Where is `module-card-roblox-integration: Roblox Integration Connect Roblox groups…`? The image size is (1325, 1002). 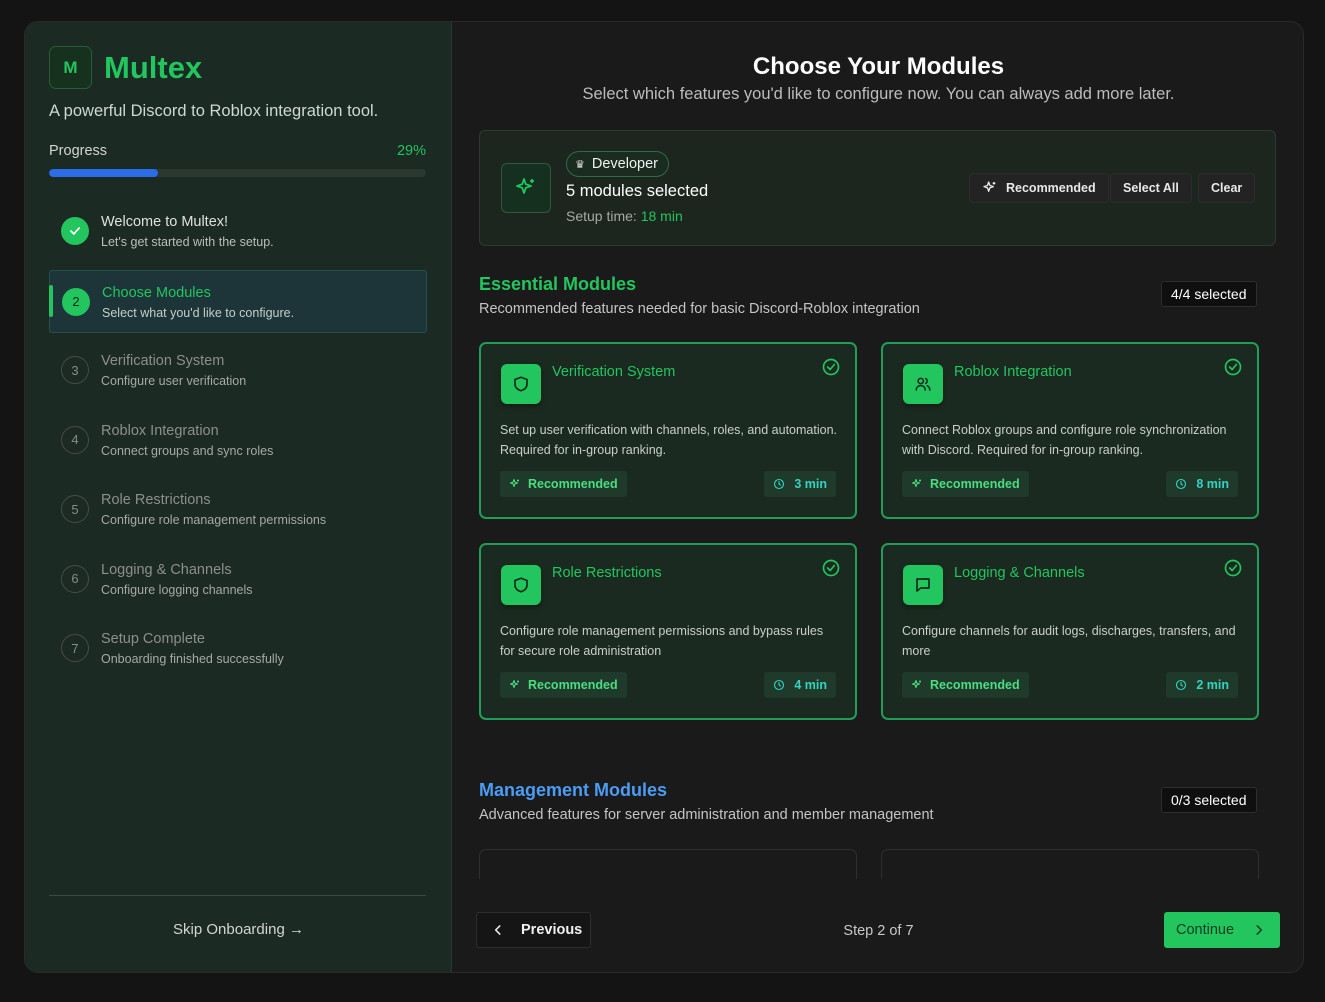 module-card-roblox-integration: Roblox Integration Connect Roblox groups… is located at coordinates (1070, 430).